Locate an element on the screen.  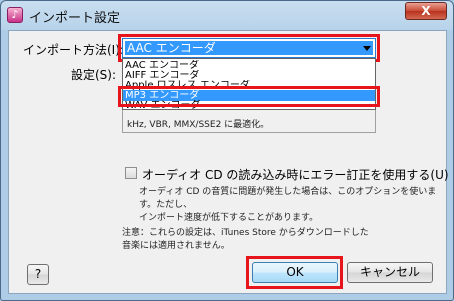
cancel-button: キャンセル is located at coordinates (390, 272).